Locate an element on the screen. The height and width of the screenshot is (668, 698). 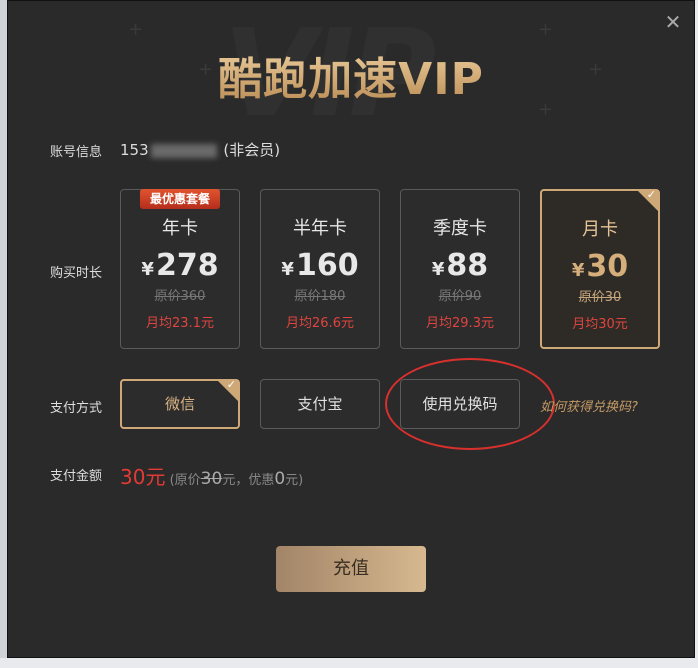
pay-method-label: 微信 is located at coordinates (179, 404).